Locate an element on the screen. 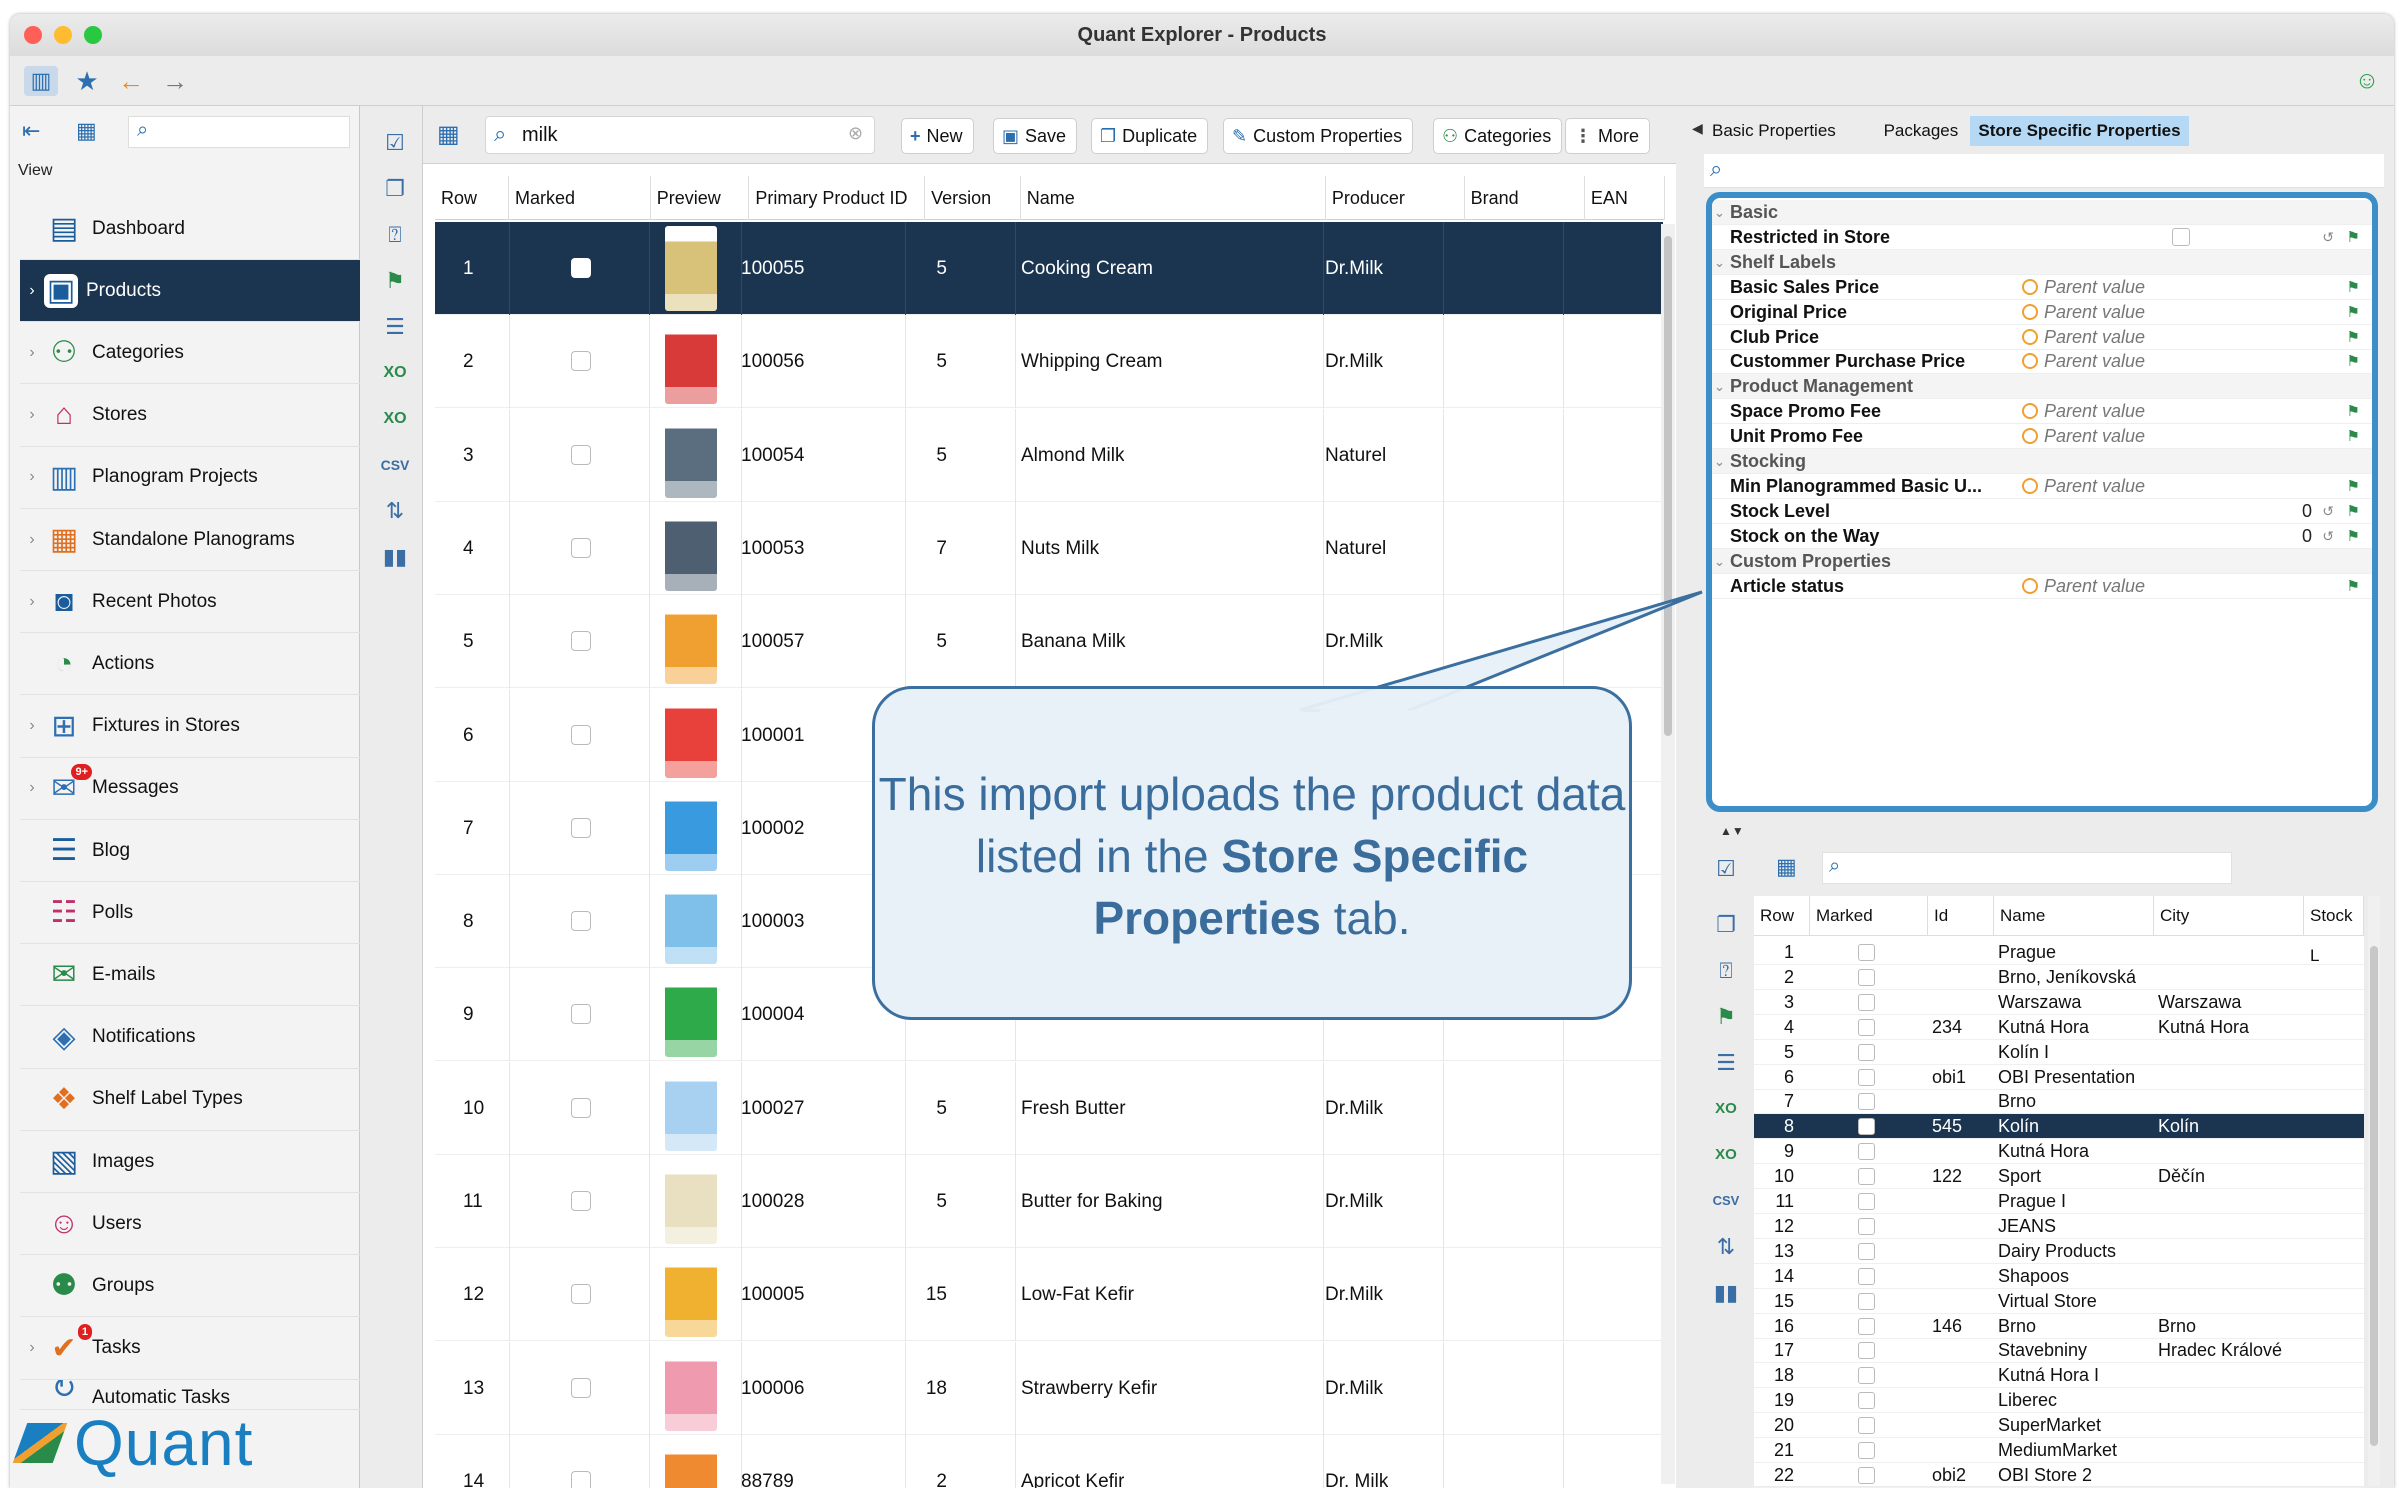 The height and width of the screenshot is (1488, 2400). sidebar-toggle-icon: ▥ is located at coordinates (41, 81).